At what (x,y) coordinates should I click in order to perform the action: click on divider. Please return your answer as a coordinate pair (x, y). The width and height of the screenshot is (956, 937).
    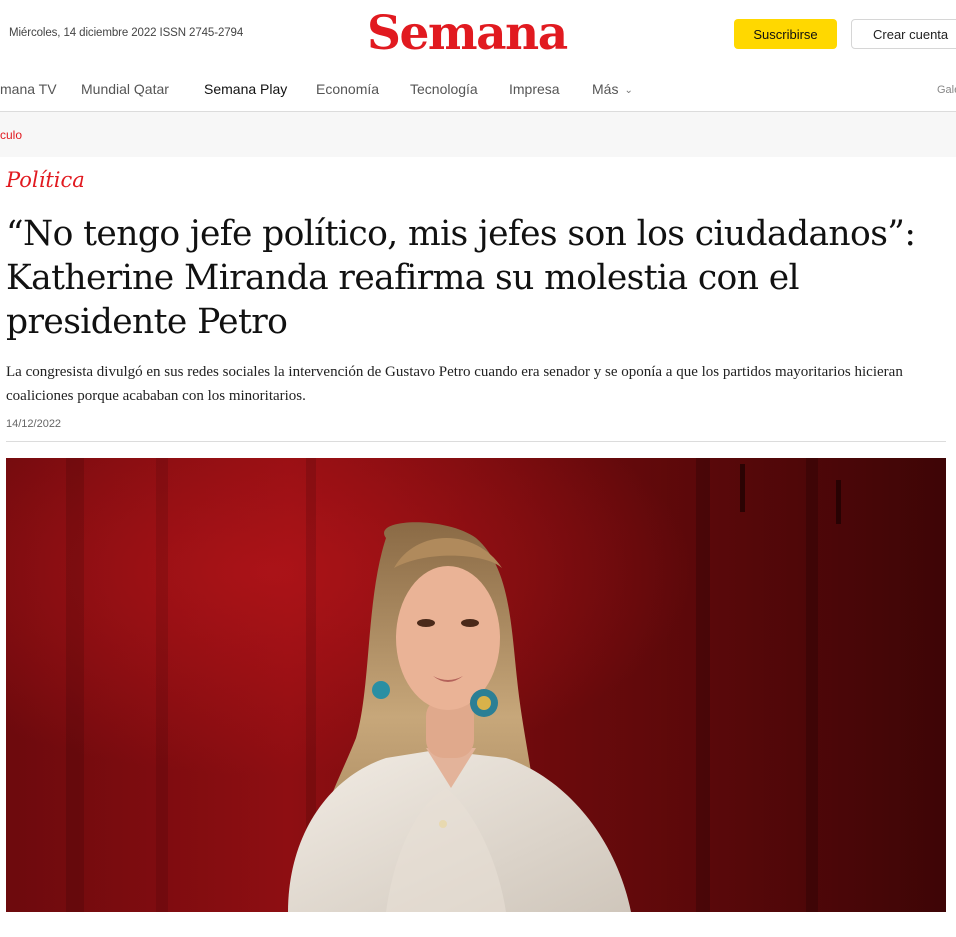
    Looking at the image, I should click on (476, 441).